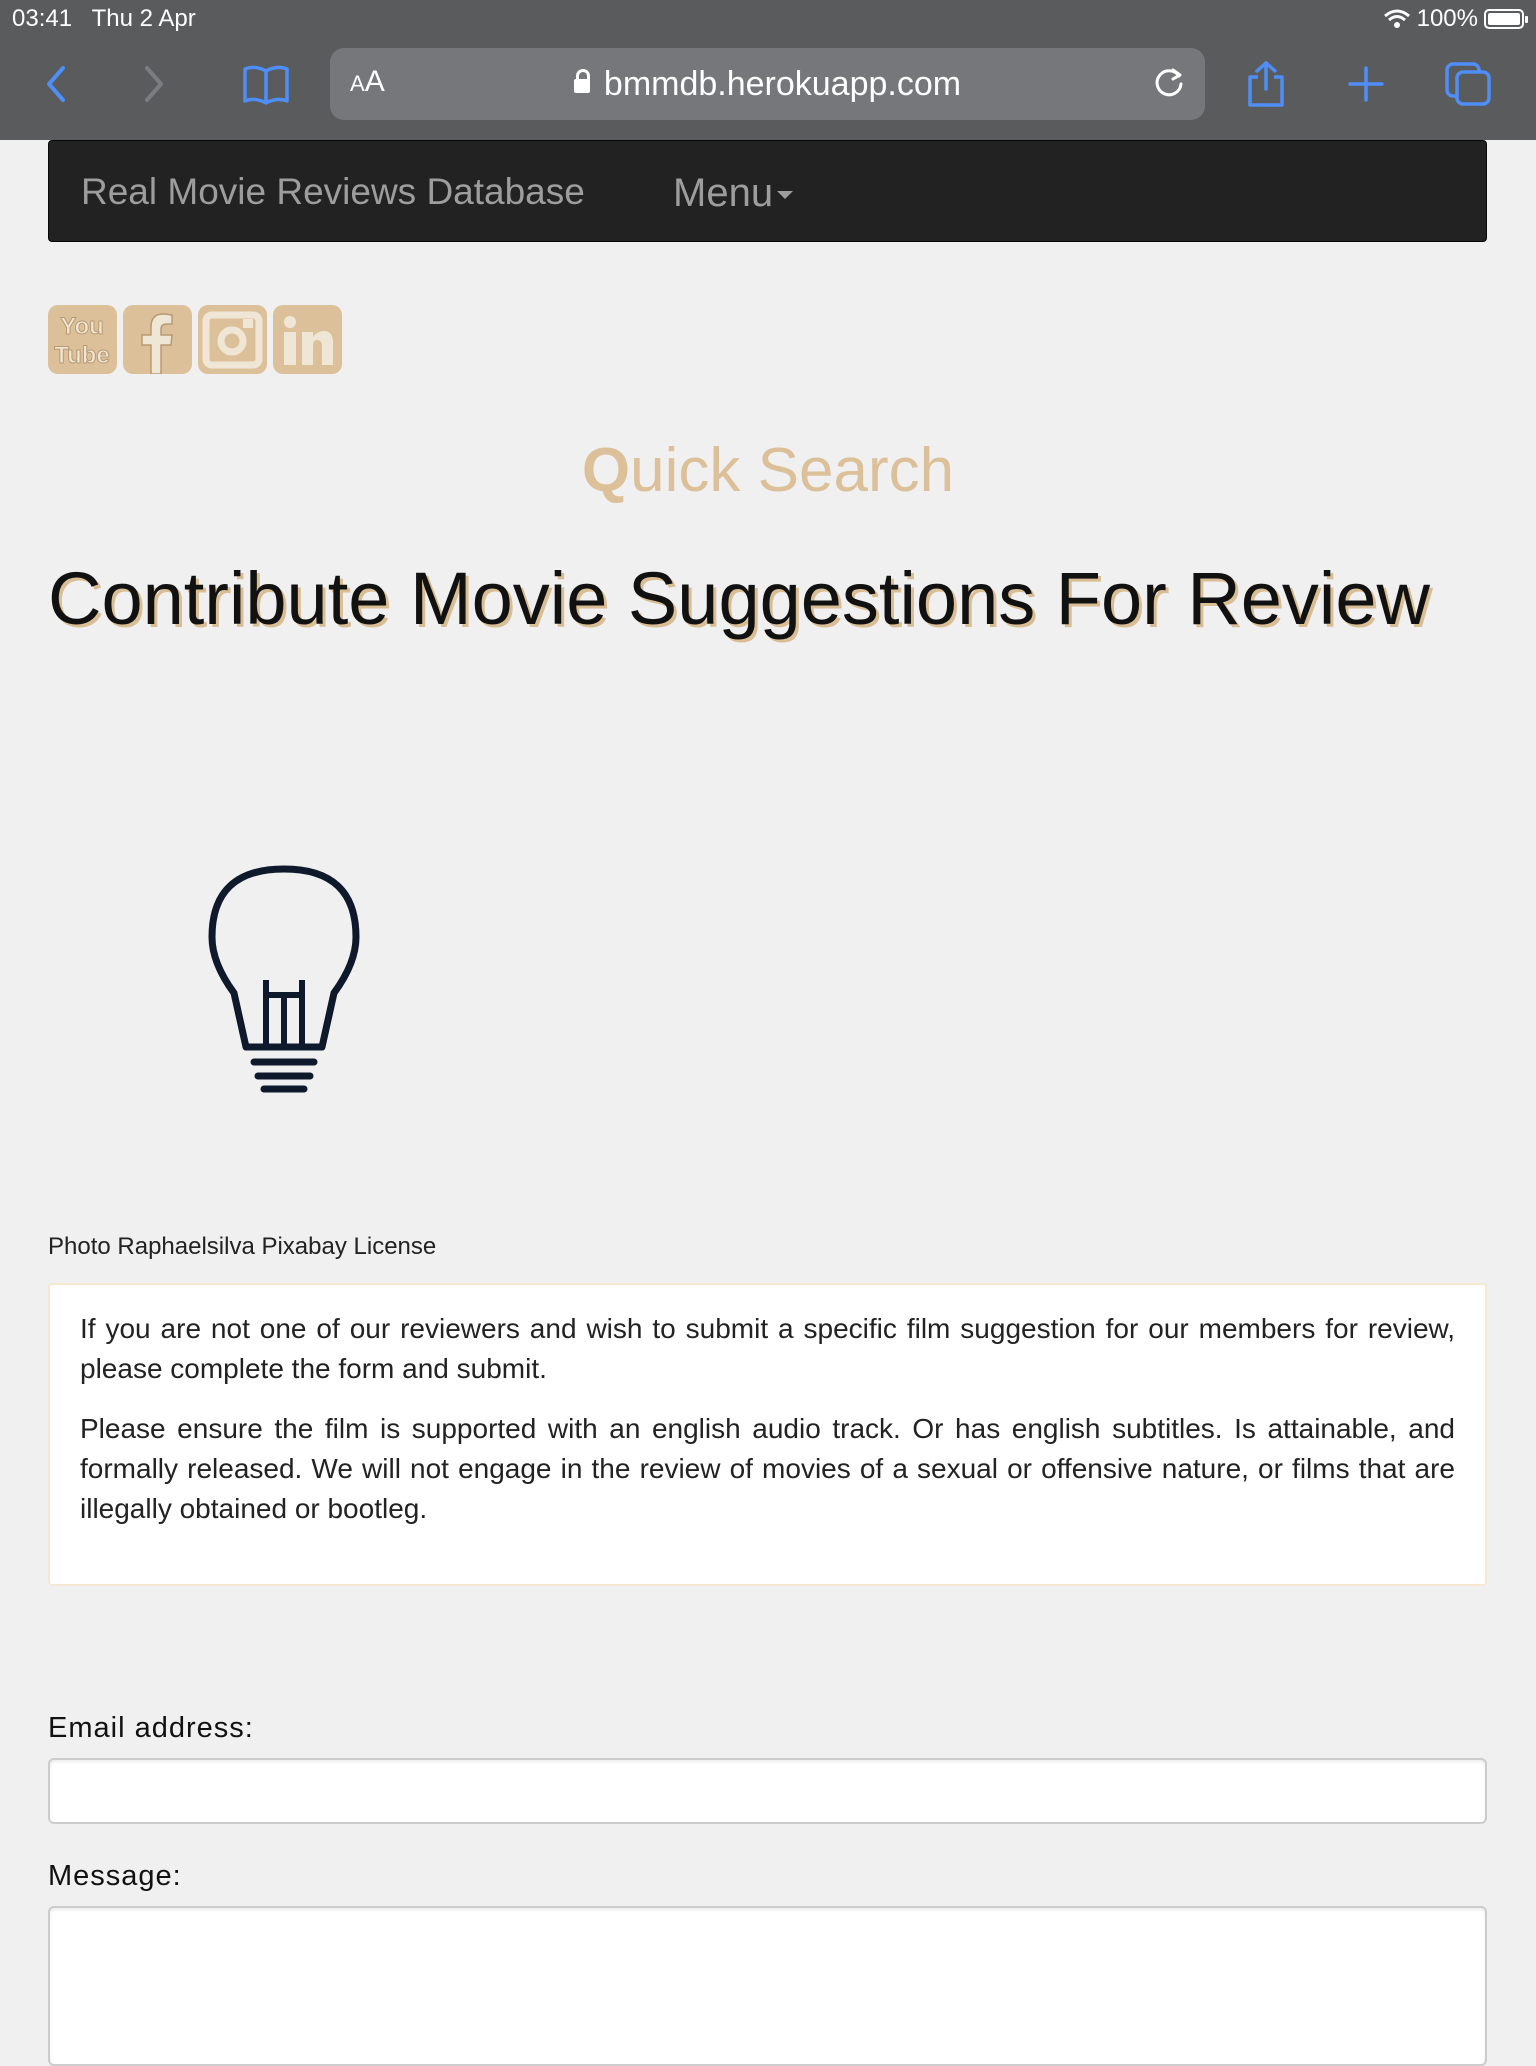 This screenshot has width=1536, height=2066. I want to click on menu-dropdown: Menu, so click(733, 193).